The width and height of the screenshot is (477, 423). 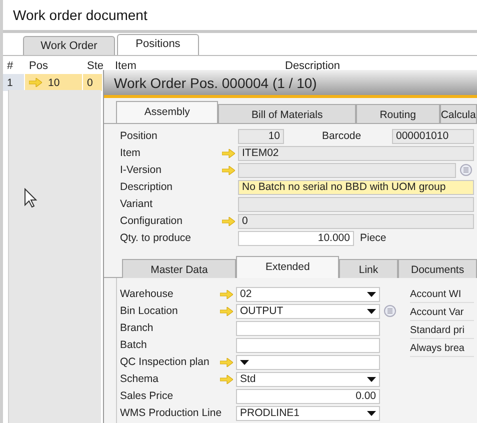 What do you see at coordinates (356, 221) in the screenshot?
I see `input-field: 0` at bounding box center [356, 221].